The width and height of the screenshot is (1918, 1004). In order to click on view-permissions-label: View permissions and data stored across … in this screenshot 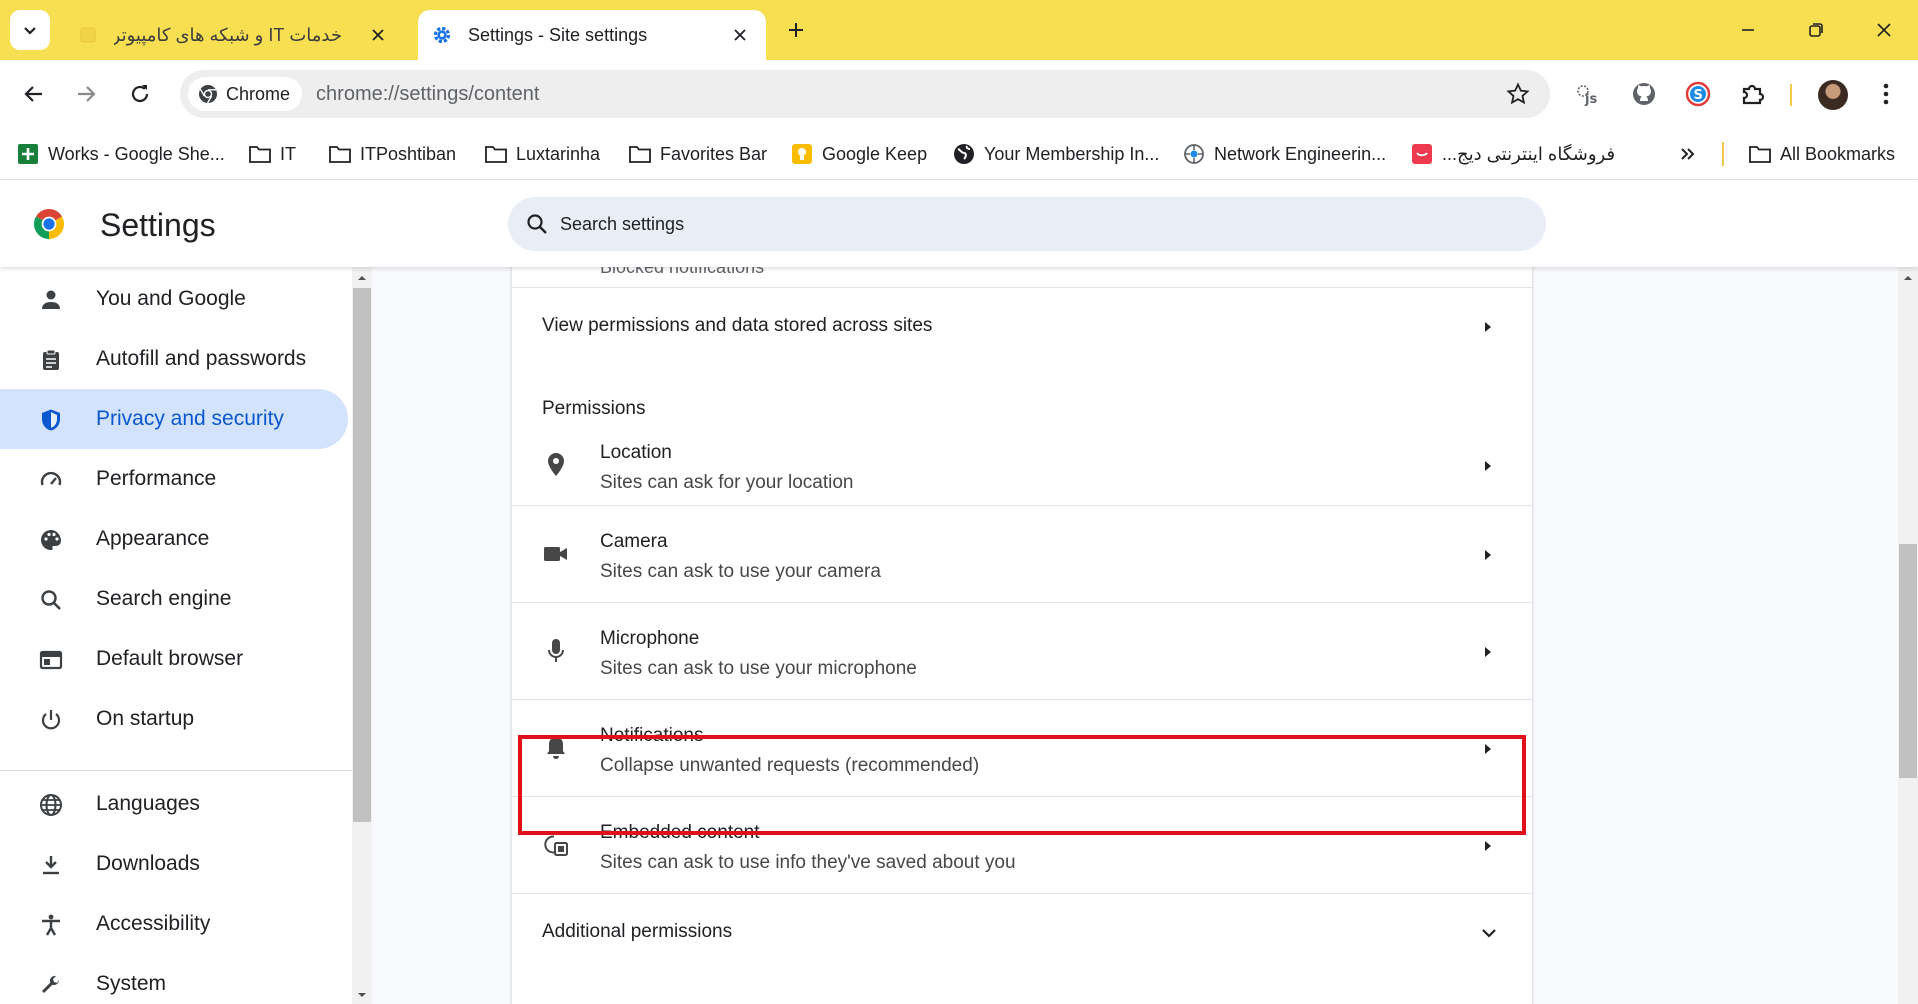, I will do `click(737, 325)`.